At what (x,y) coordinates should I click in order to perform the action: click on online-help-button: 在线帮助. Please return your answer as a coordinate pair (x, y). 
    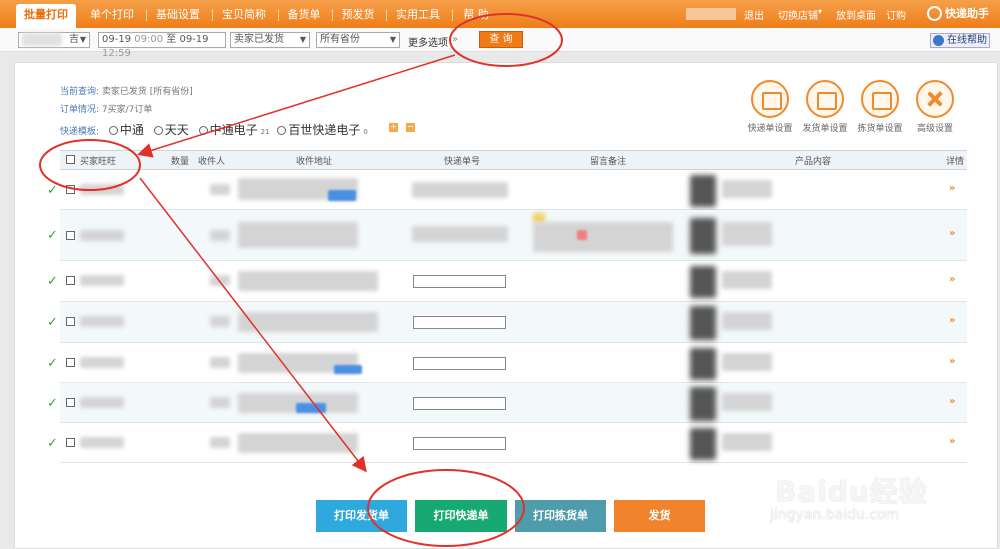
    Looking at the image, I should click on (960, 40).